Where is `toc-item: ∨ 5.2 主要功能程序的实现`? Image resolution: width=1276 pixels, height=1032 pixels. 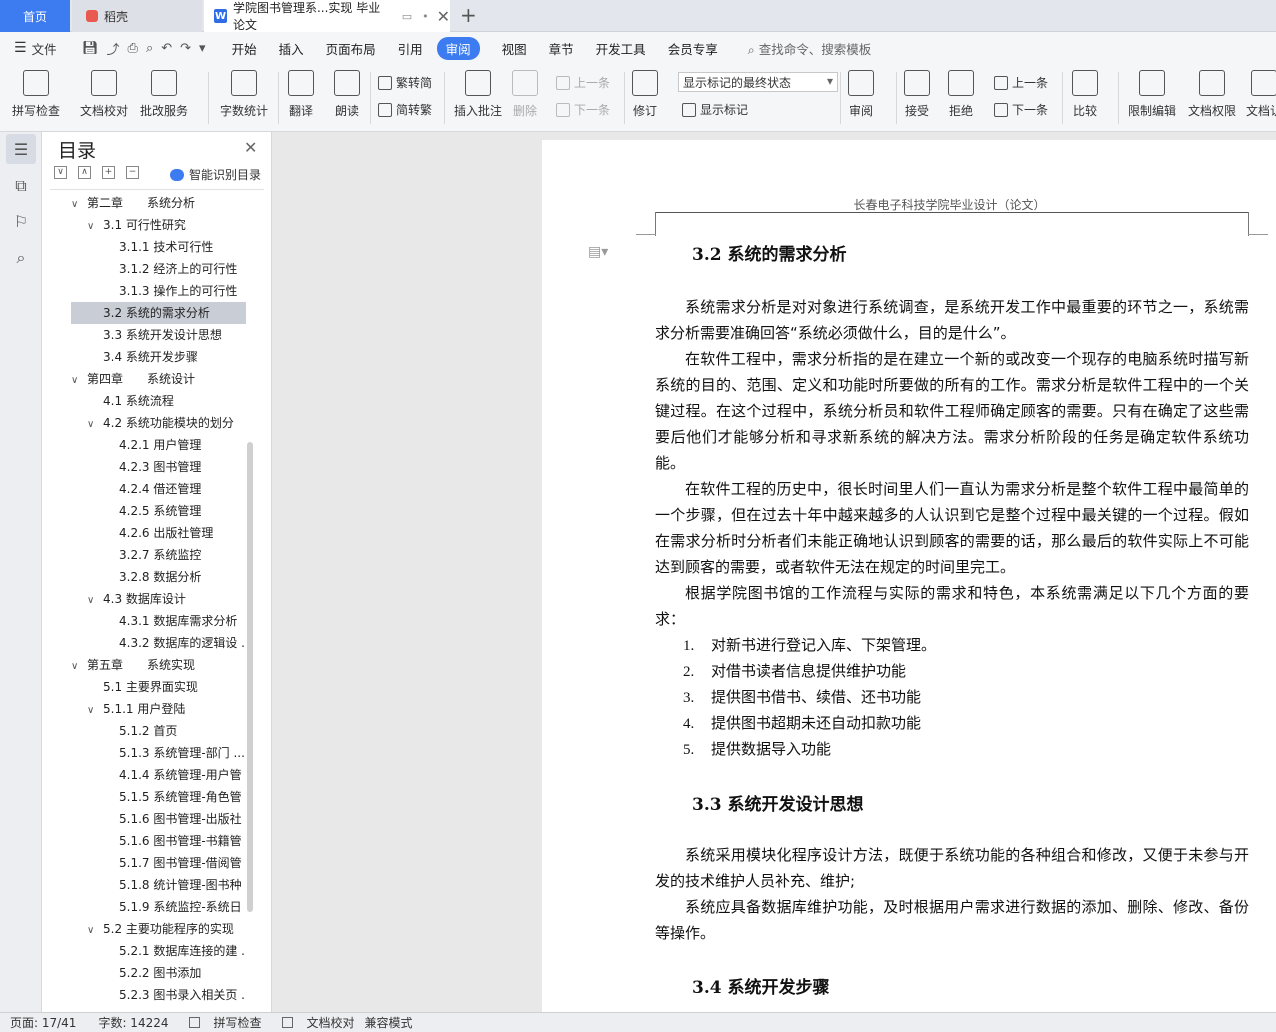
toc-item: ∨ 5.2 主要功能程序的实现 is located at coordinates (158, 929).